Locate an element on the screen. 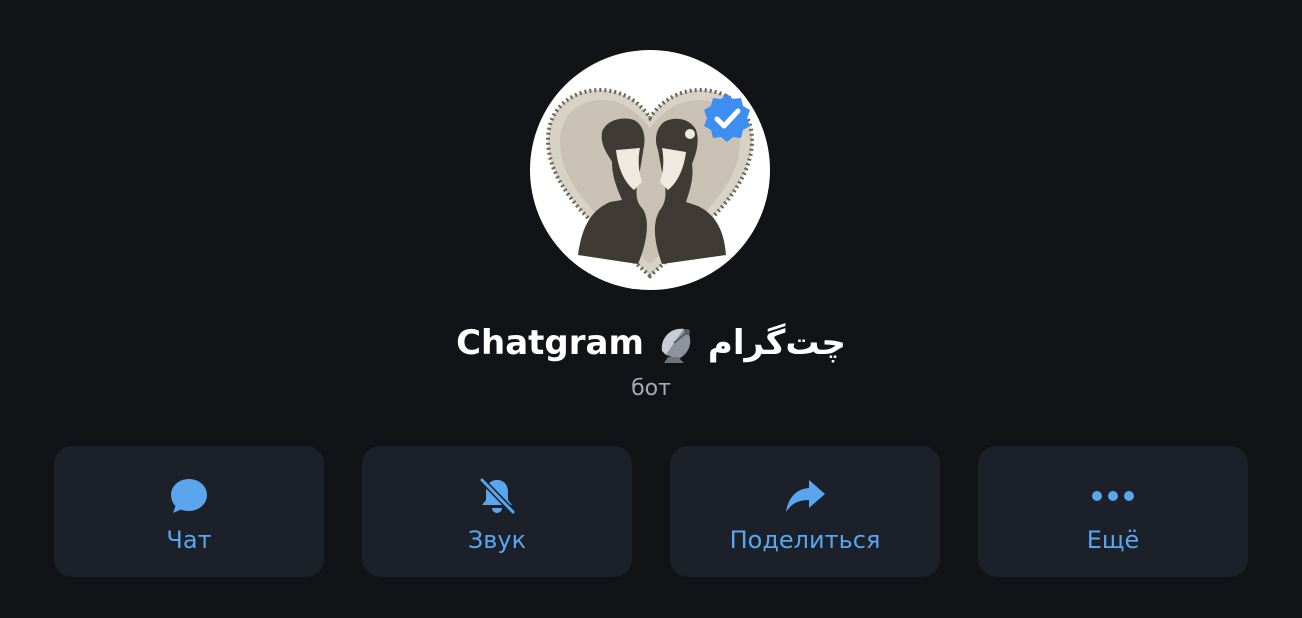 Image resolution: width=1302 pixels, height=618 pixels. profile-name: Chatgram چت‌گرام is located at coordinates (651, 343).